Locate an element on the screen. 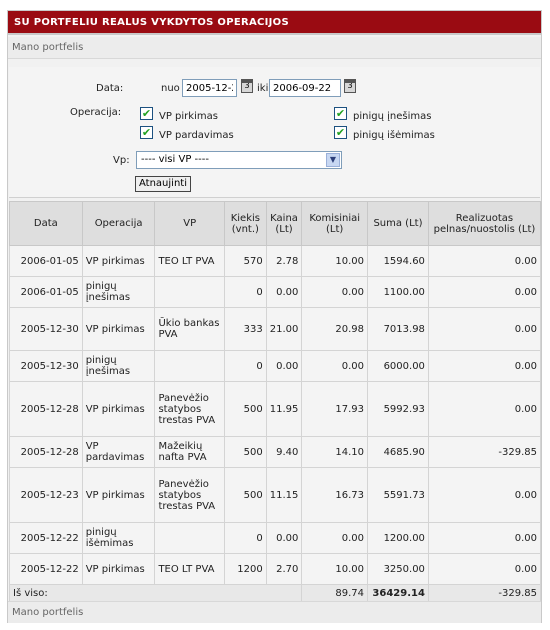 The height and width of the screenshot is (630, 550). date-from-input is located at coordinates (209, 88).